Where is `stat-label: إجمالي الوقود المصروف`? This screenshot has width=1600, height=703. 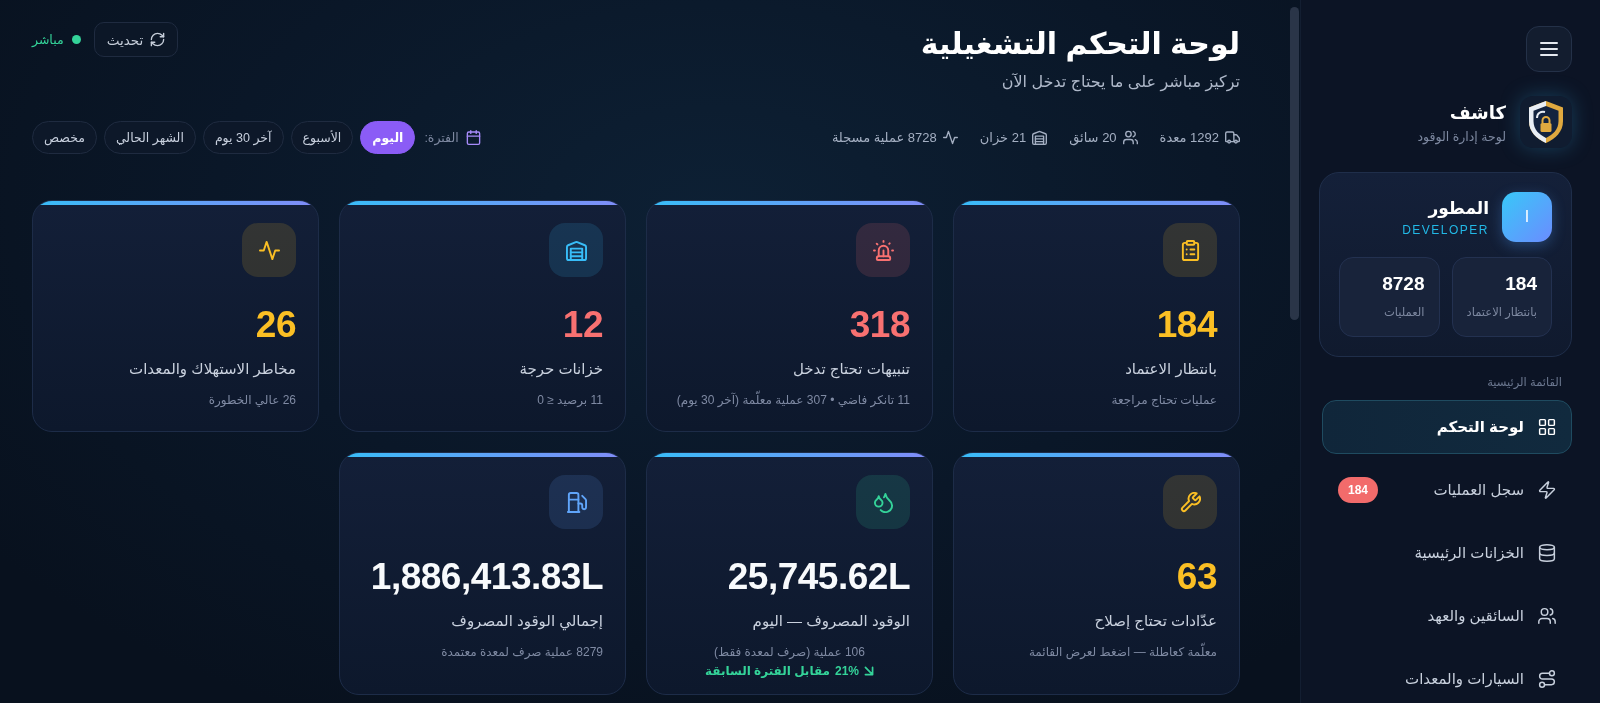 stat-label: إجمالي الوقود المصروف is located at coordinates (527, 622).